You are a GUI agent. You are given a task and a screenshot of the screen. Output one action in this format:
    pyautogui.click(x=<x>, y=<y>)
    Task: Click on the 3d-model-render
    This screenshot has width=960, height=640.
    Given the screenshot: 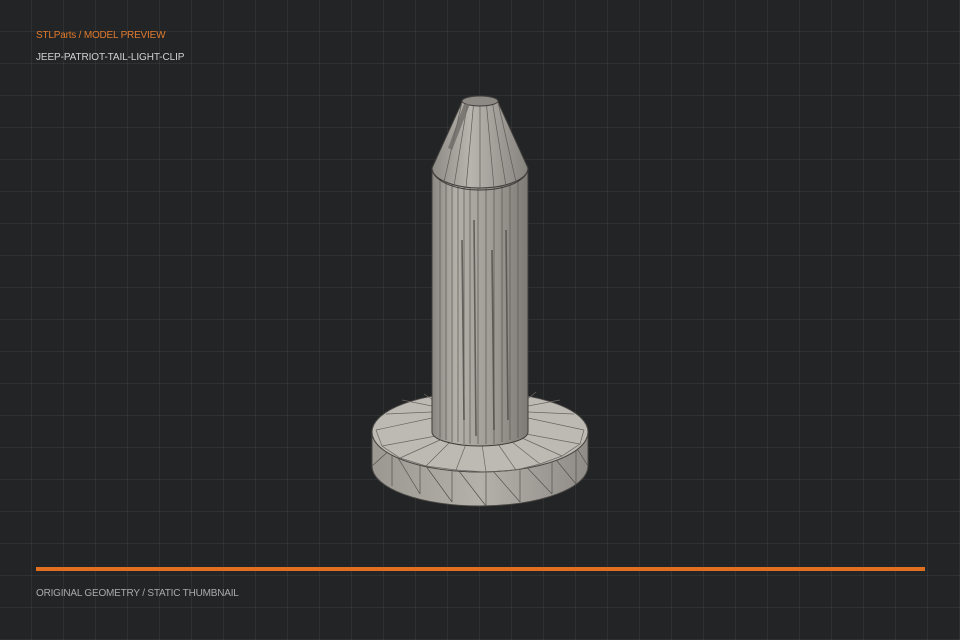 What is the action you would take?
    pyautogui.click(x=480, y=301)
    